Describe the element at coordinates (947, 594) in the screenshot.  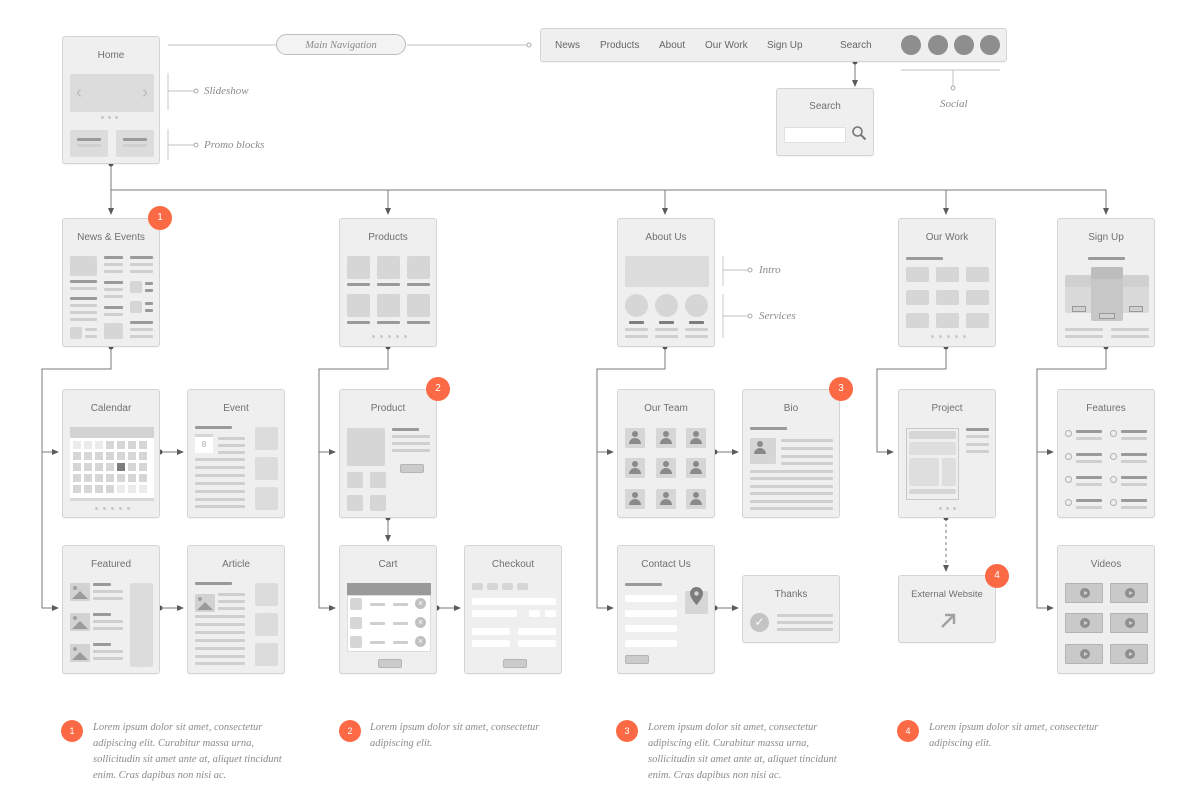
I see `external-website-title: External Website` at that location.